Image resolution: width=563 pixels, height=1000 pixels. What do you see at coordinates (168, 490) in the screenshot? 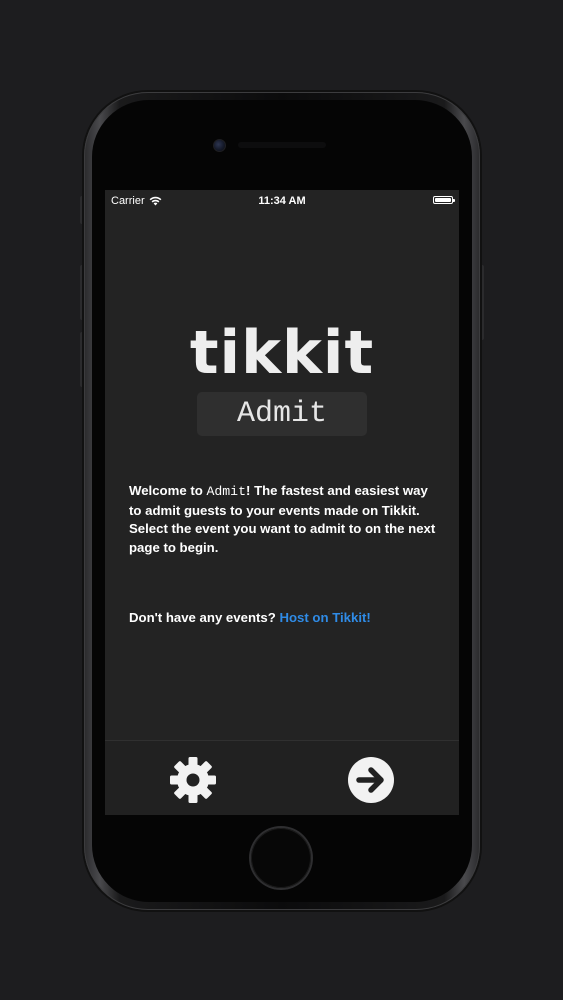
I see `welcome-text-part1: Welcome to` at bounding box center [168, 490].